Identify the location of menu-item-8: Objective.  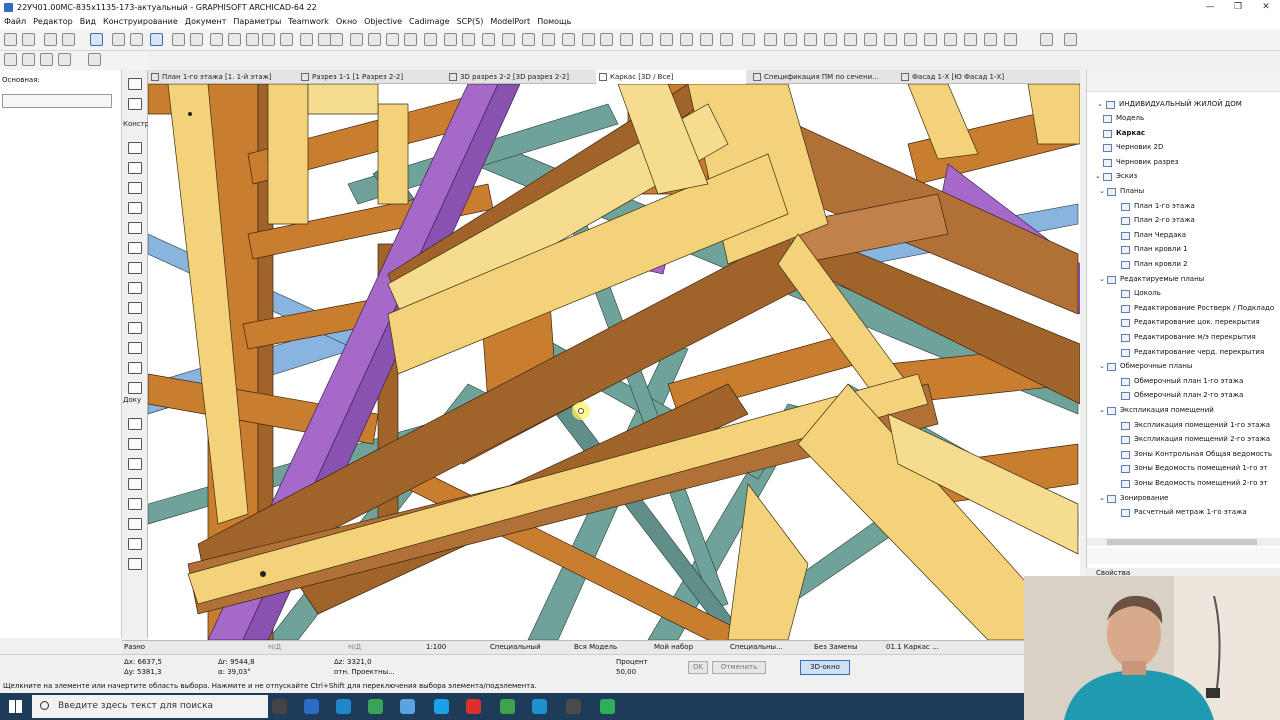
(383, 21).